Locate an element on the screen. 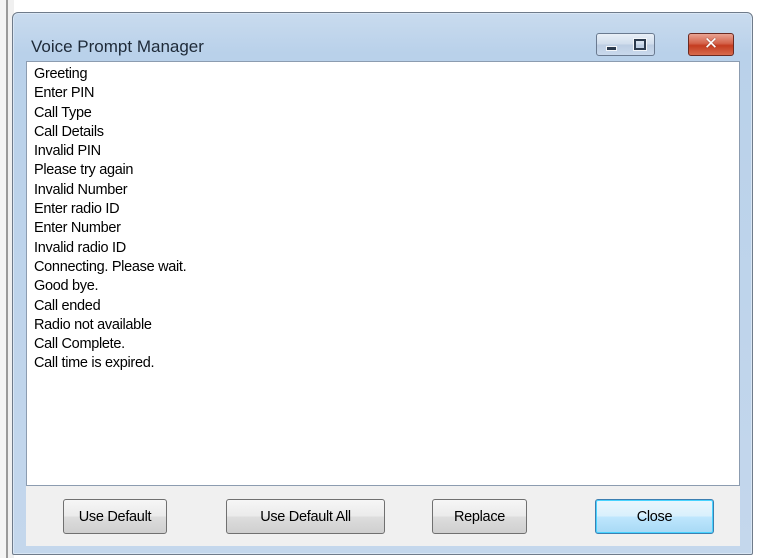 This screenshot has width=758, height=558. list-item: Enter Number is located at coordinates (386, 228).